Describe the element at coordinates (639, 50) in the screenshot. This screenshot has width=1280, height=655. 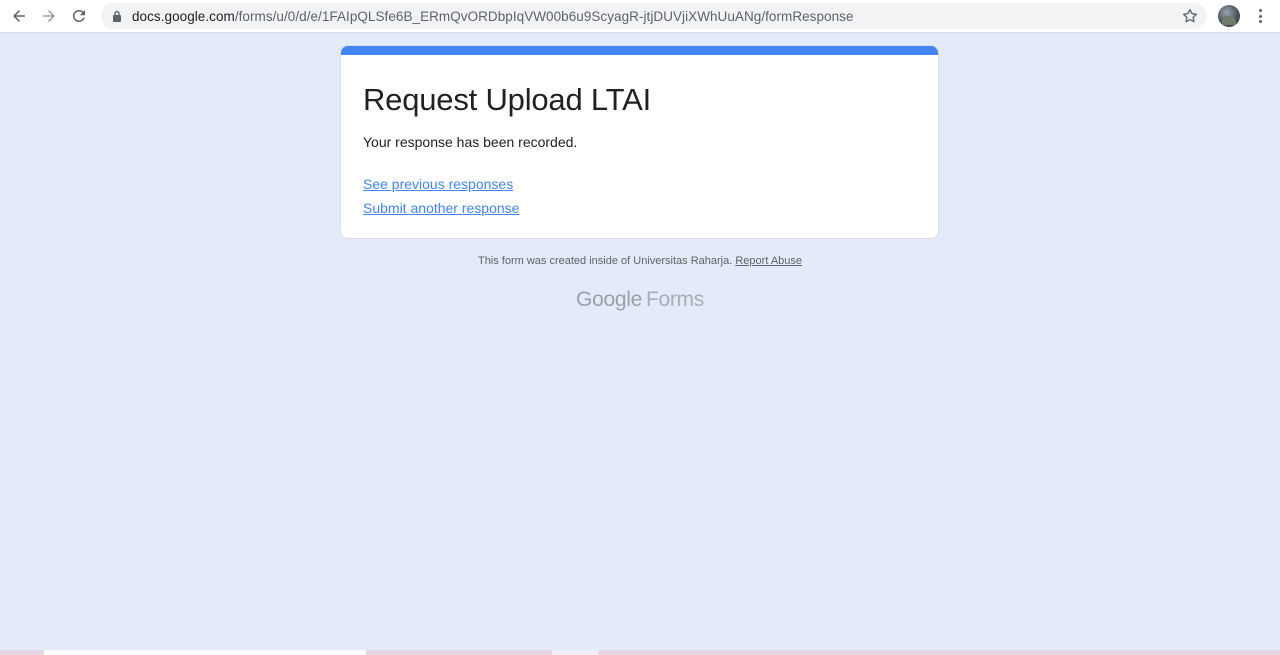
I see `card-accent-bar` at that location.